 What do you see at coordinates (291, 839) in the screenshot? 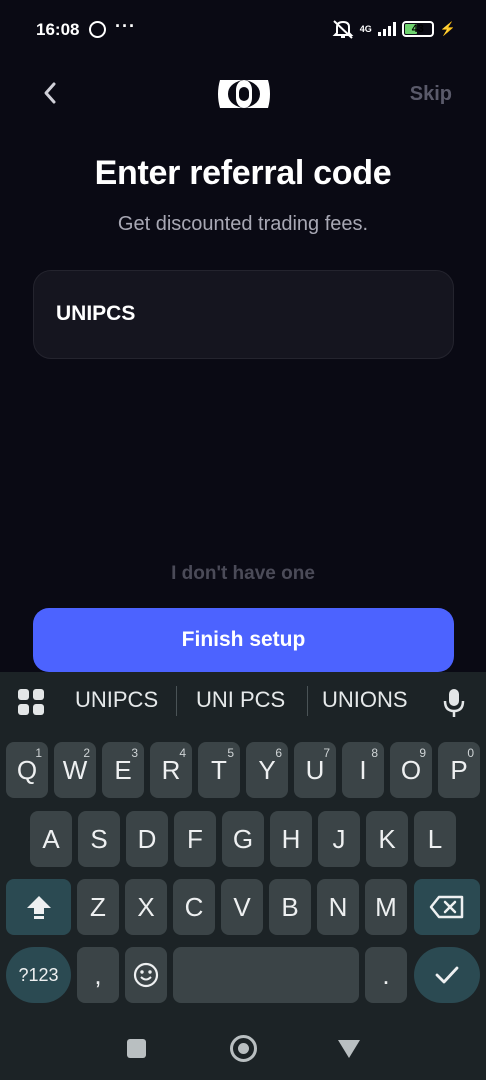
I see `key-h: H` at bounding box center [291, 839].